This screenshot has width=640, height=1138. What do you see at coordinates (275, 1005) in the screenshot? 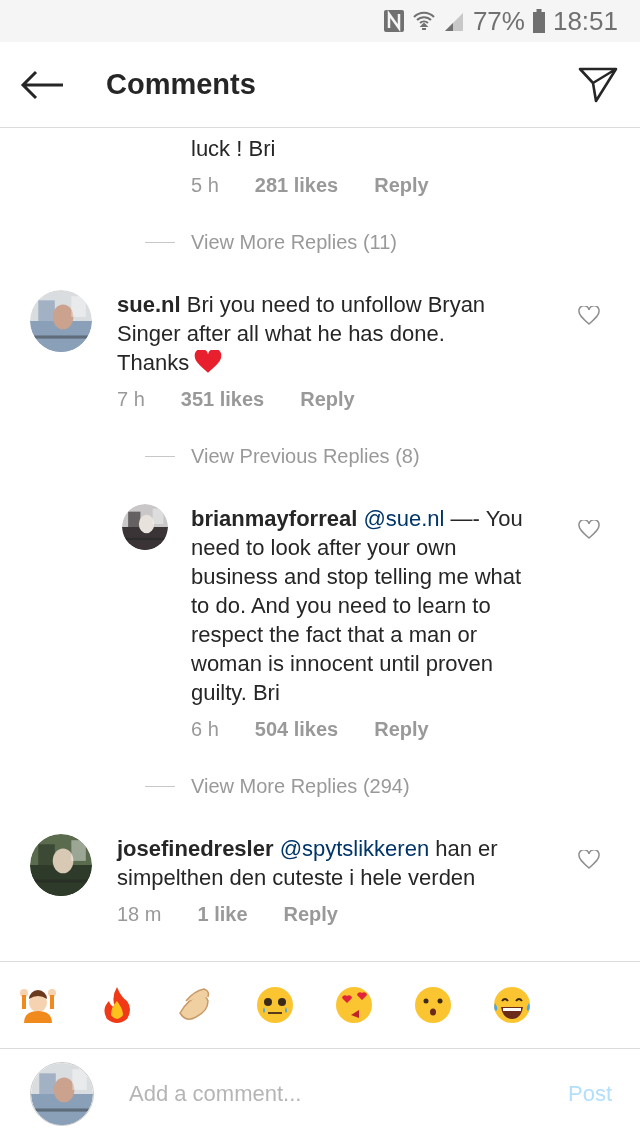
I see `crying-emoji-icon` at bounding box center [275, 1005].